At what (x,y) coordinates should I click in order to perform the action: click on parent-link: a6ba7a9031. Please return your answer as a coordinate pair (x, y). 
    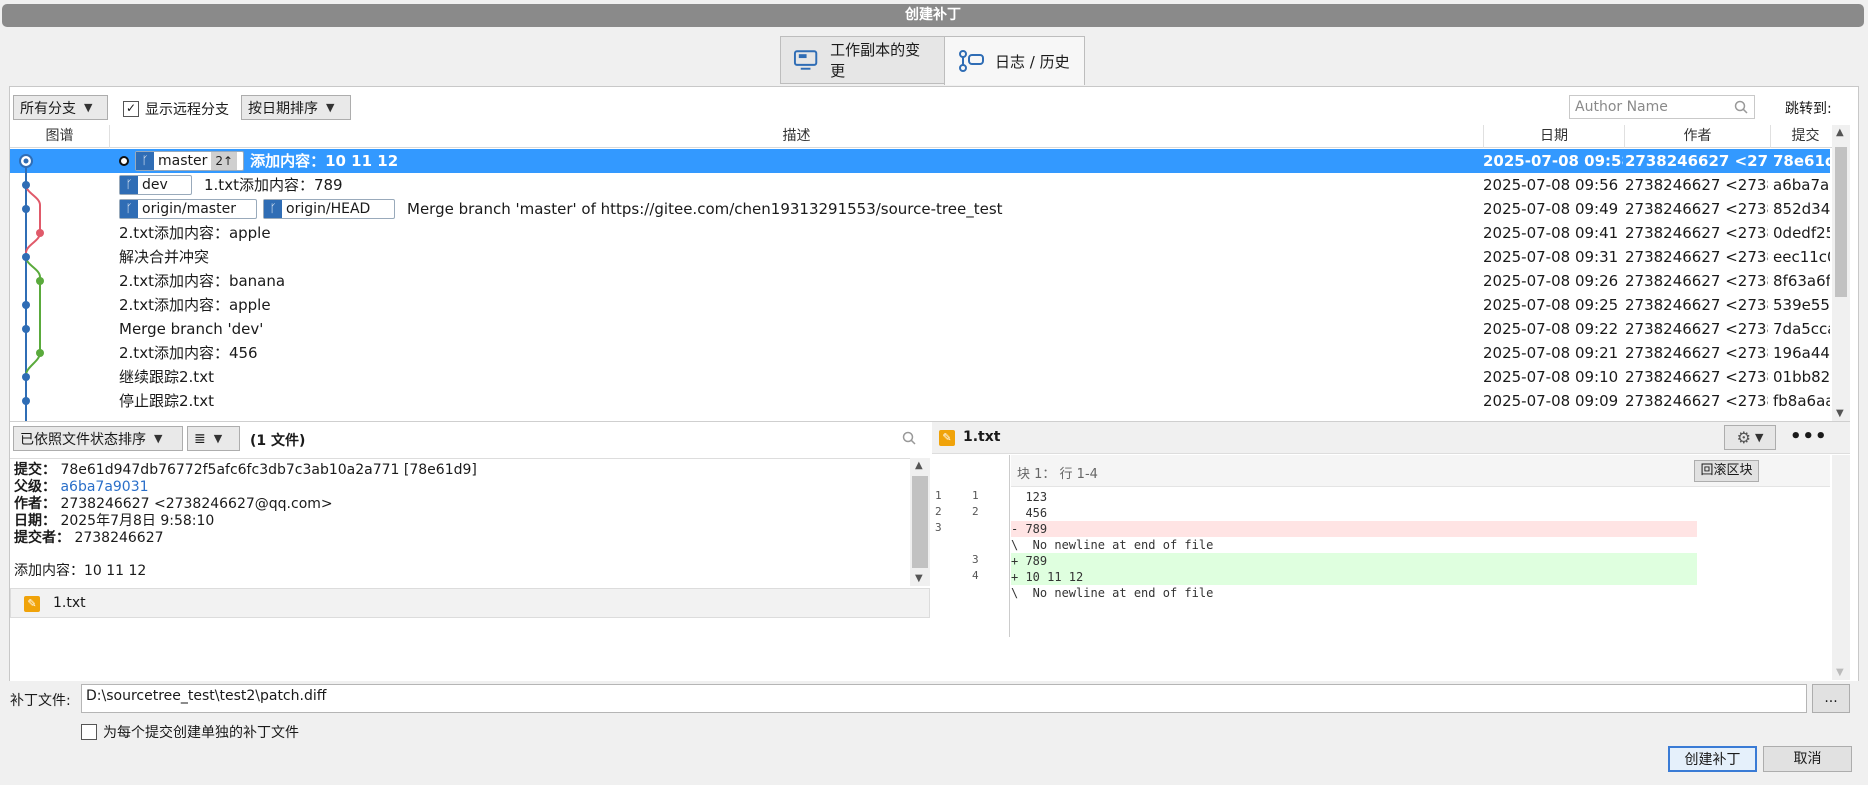
    Looking at the image, I should click on (104, 487).